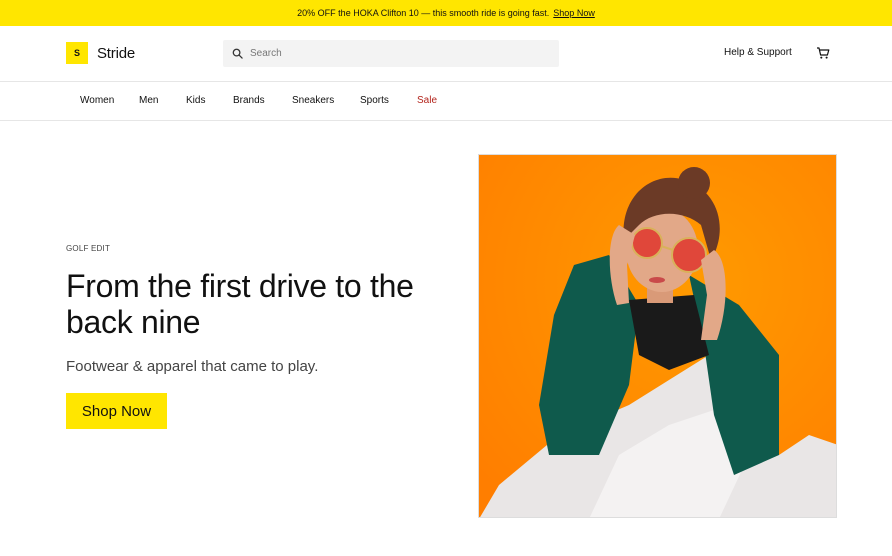 The height and width of the screenshot is (556, 892). What do you see at coordinates (823, 53) in the screenshot?
I see `cart-icon` at bounding box center [823, 53].